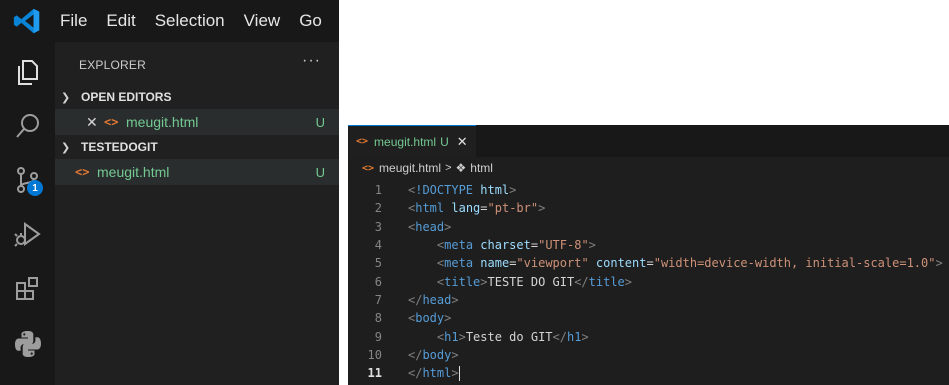  I want to click on search-icon, so click(28, 126).